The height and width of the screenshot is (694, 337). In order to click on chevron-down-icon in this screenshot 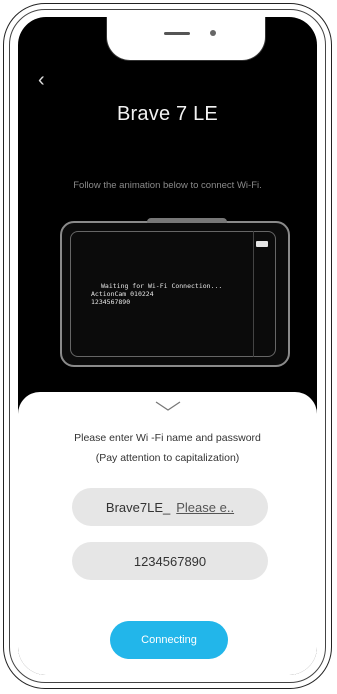, I will do `click(168, 406)`.